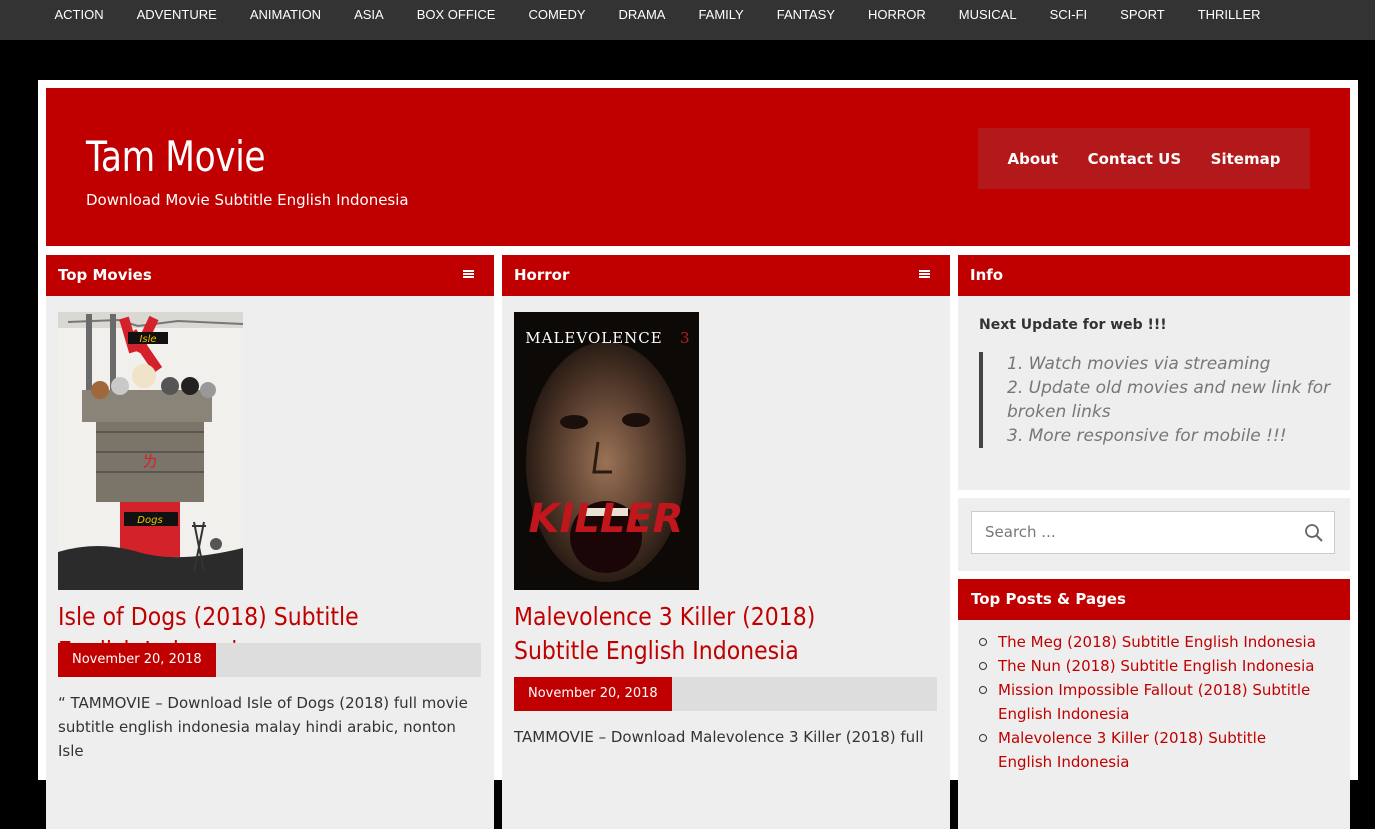  I want to click on nav-item-box-office: BOX OFFICE, so click(456, 15).